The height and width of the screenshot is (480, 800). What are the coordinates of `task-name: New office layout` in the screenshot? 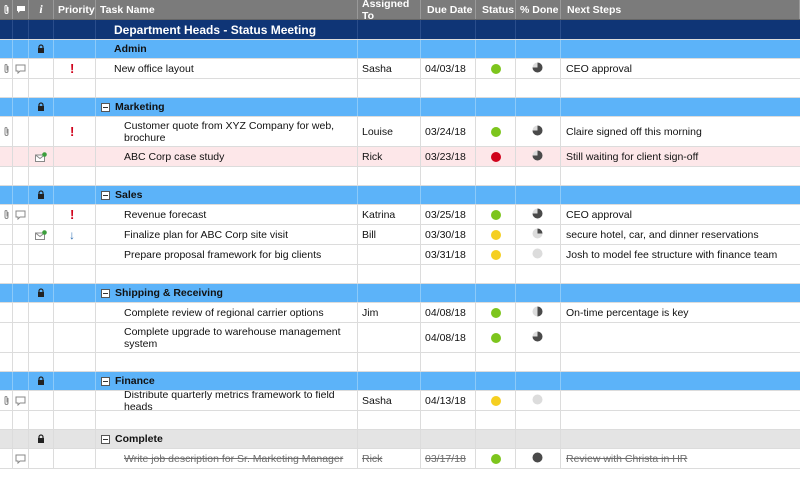 It's located at (145, 69).